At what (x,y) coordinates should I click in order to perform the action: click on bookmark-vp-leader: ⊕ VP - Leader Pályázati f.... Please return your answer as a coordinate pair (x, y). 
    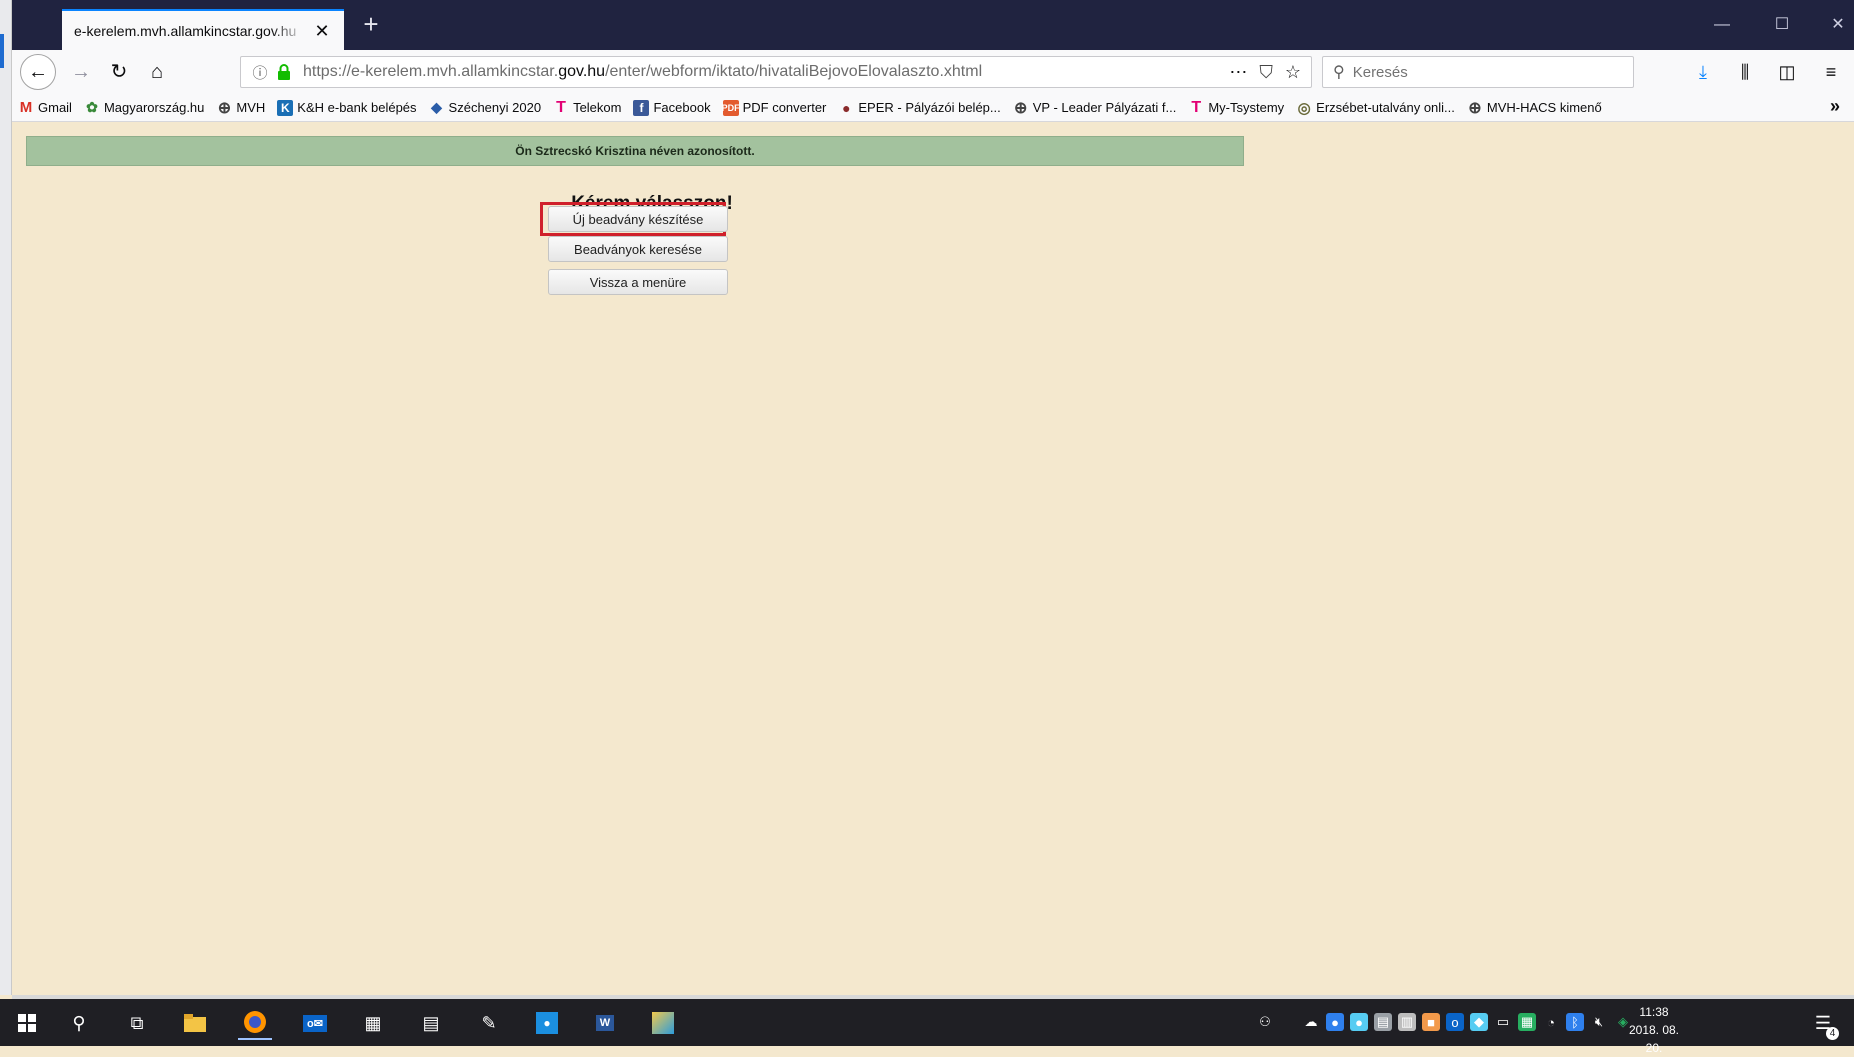
    Looking at the image, I should click on (1094, 108).